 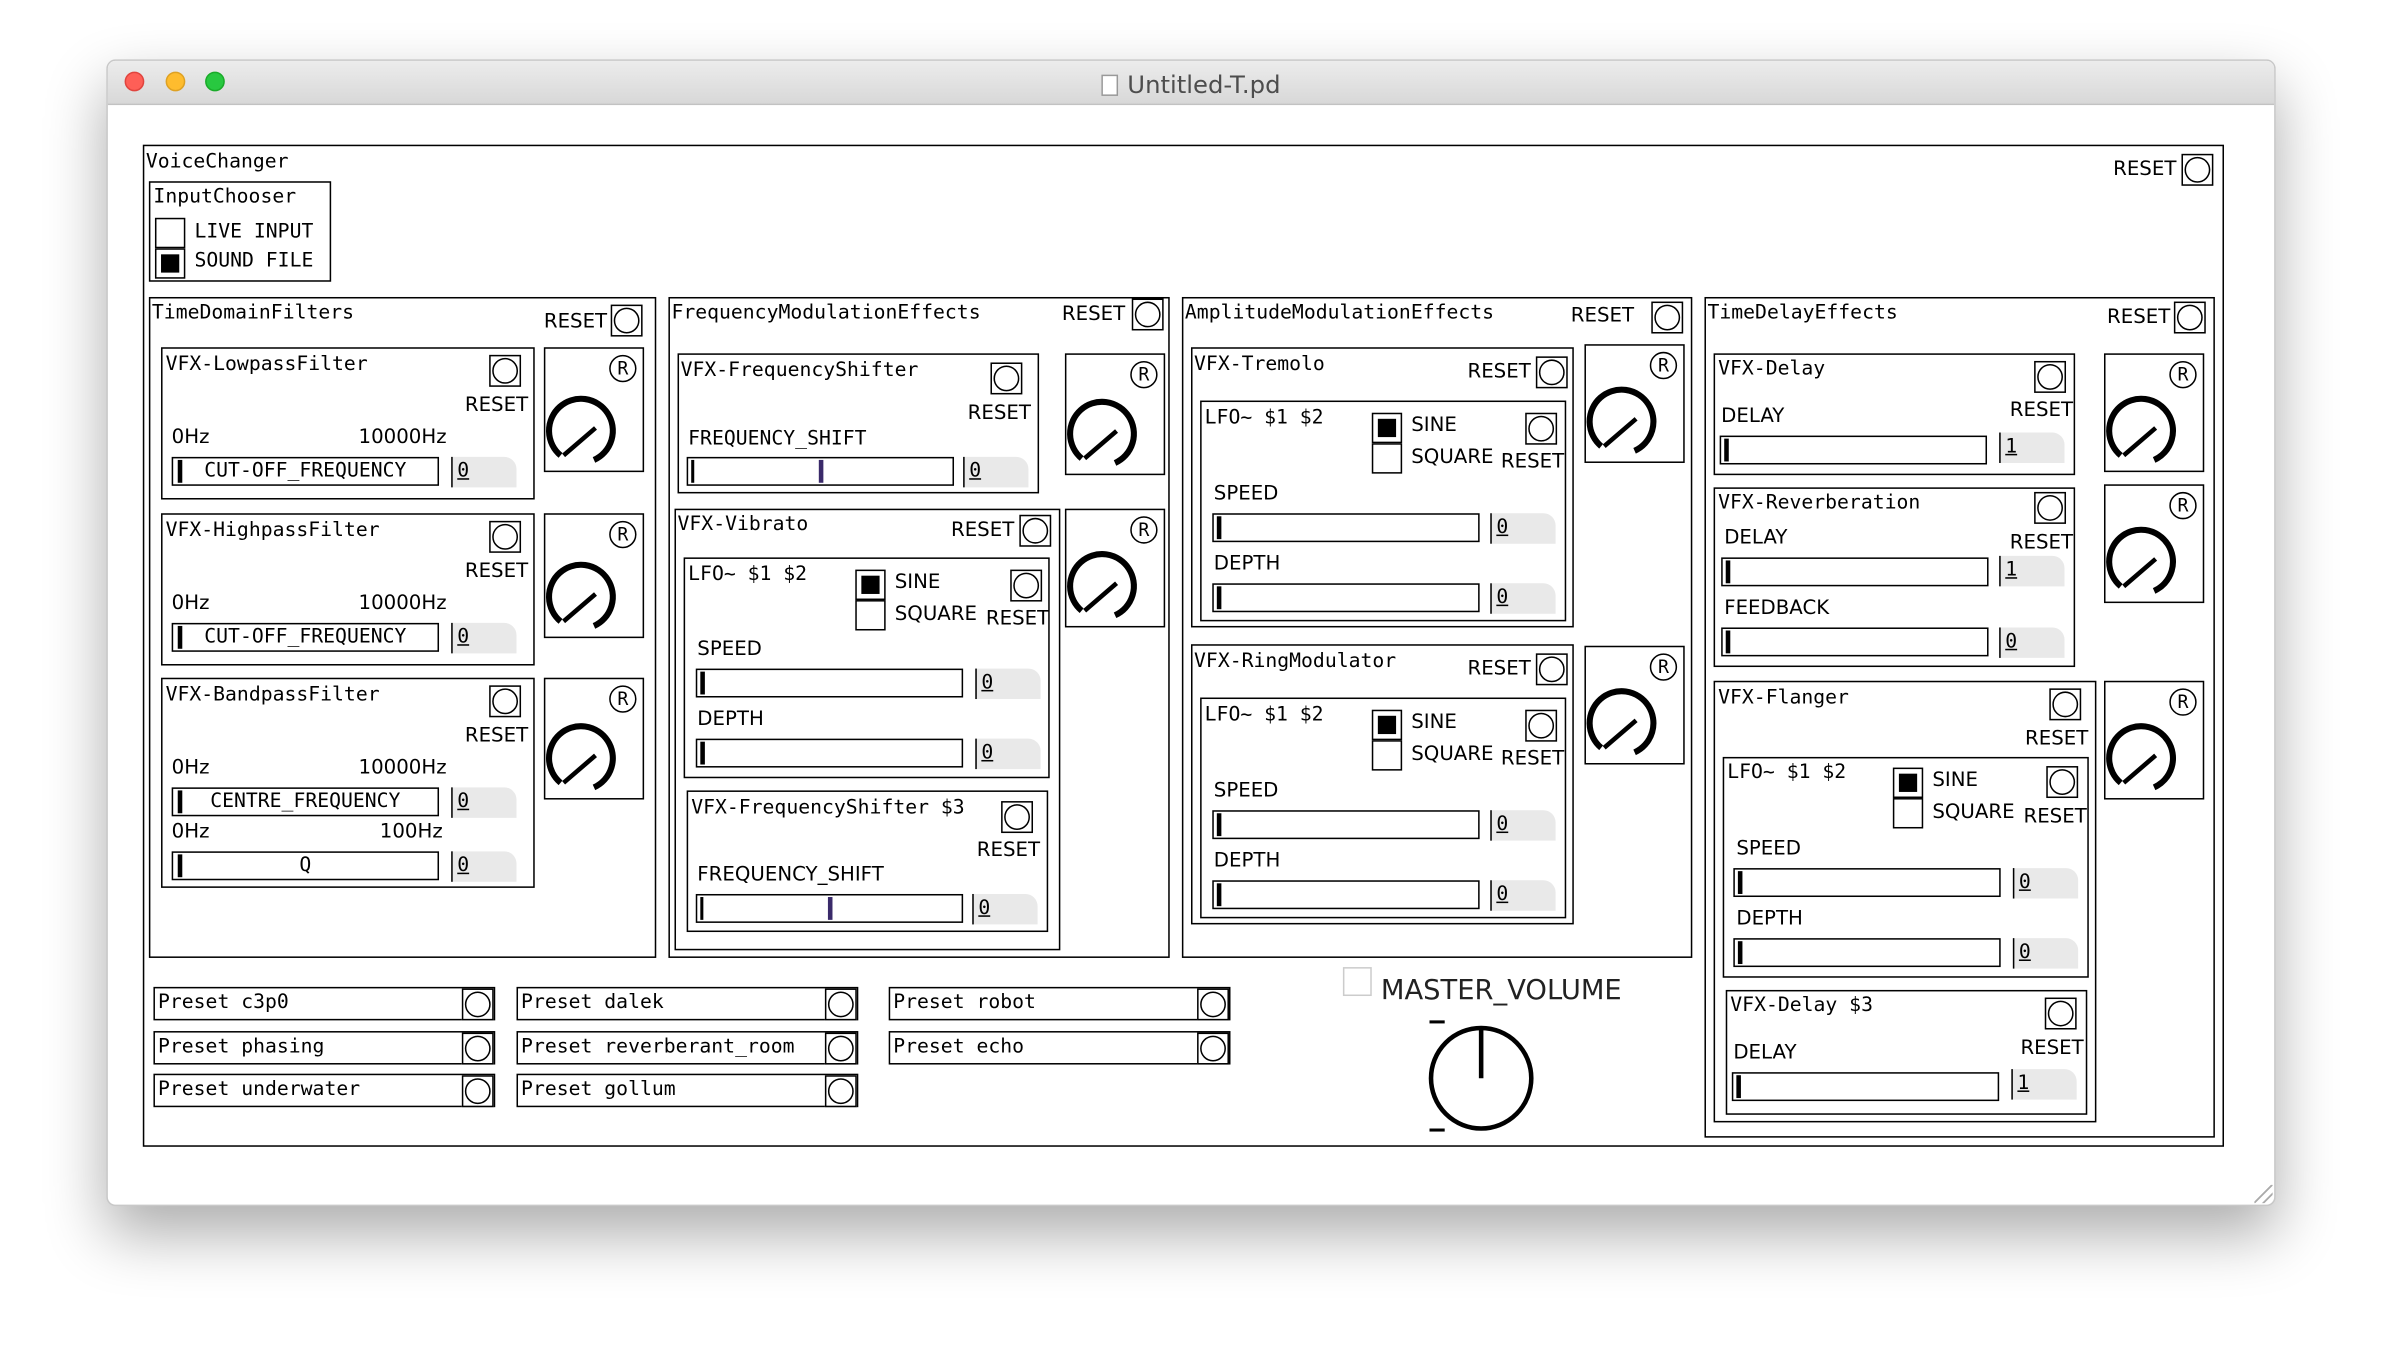 I want to click on tremolo-sine-radio, so click(x=1387, y=428).